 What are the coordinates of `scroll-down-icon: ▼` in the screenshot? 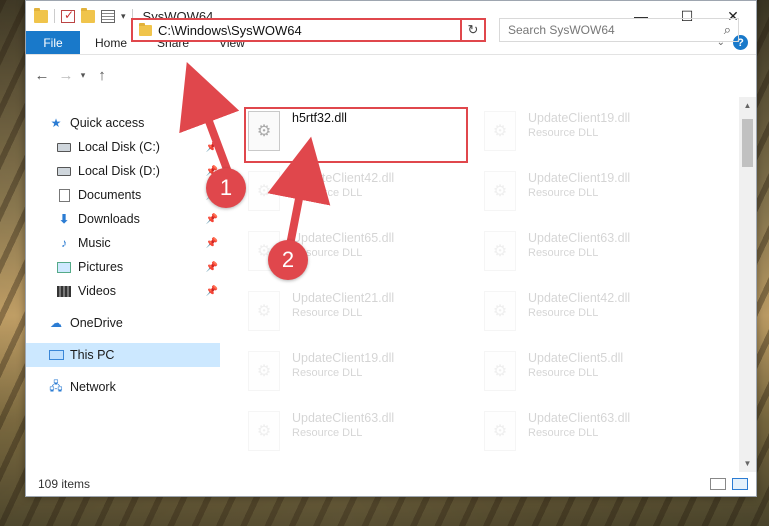 It's located at (747, 463).